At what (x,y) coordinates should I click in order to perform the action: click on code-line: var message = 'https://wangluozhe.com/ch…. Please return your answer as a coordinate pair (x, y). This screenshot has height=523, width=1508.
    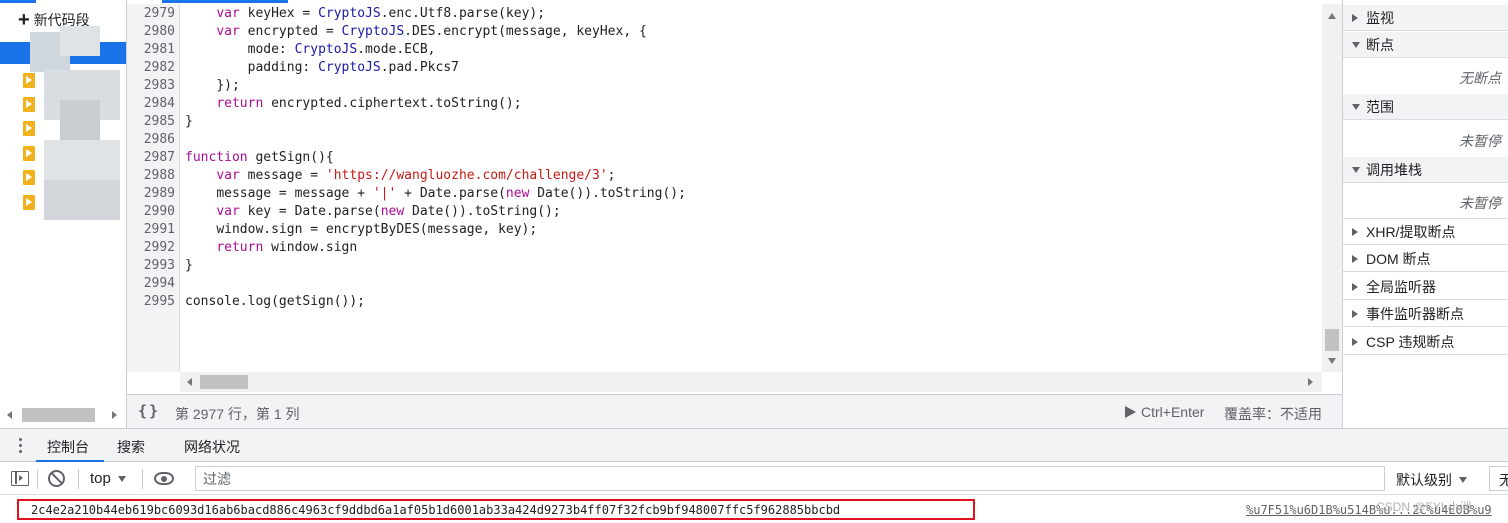
    Looking at the image, I should click on (400, 176).